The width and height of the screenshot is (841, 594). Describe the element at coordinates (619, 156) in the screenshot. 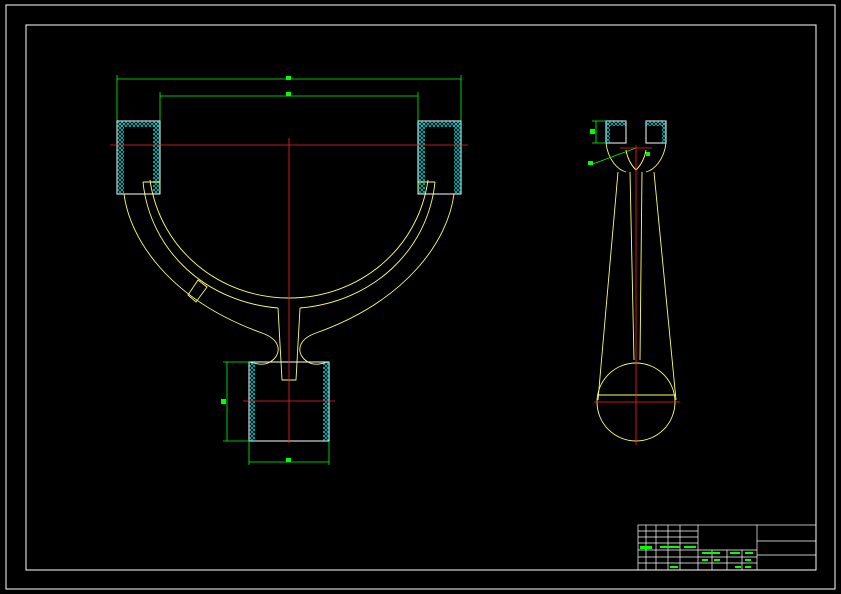

I see `dimension-radius-leader` at that location.